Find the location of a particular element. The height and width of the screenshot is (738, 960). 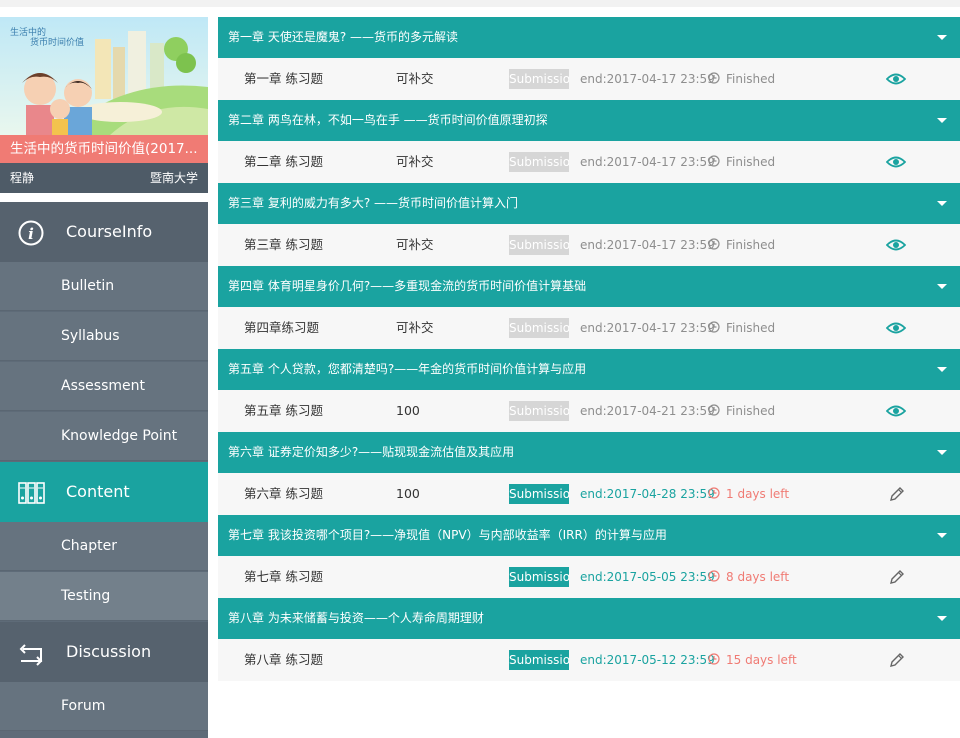

chapter-title: 第六章 证券定价知多少?——贴现现金流估值及其应用 is located at coordinates (371, 452).